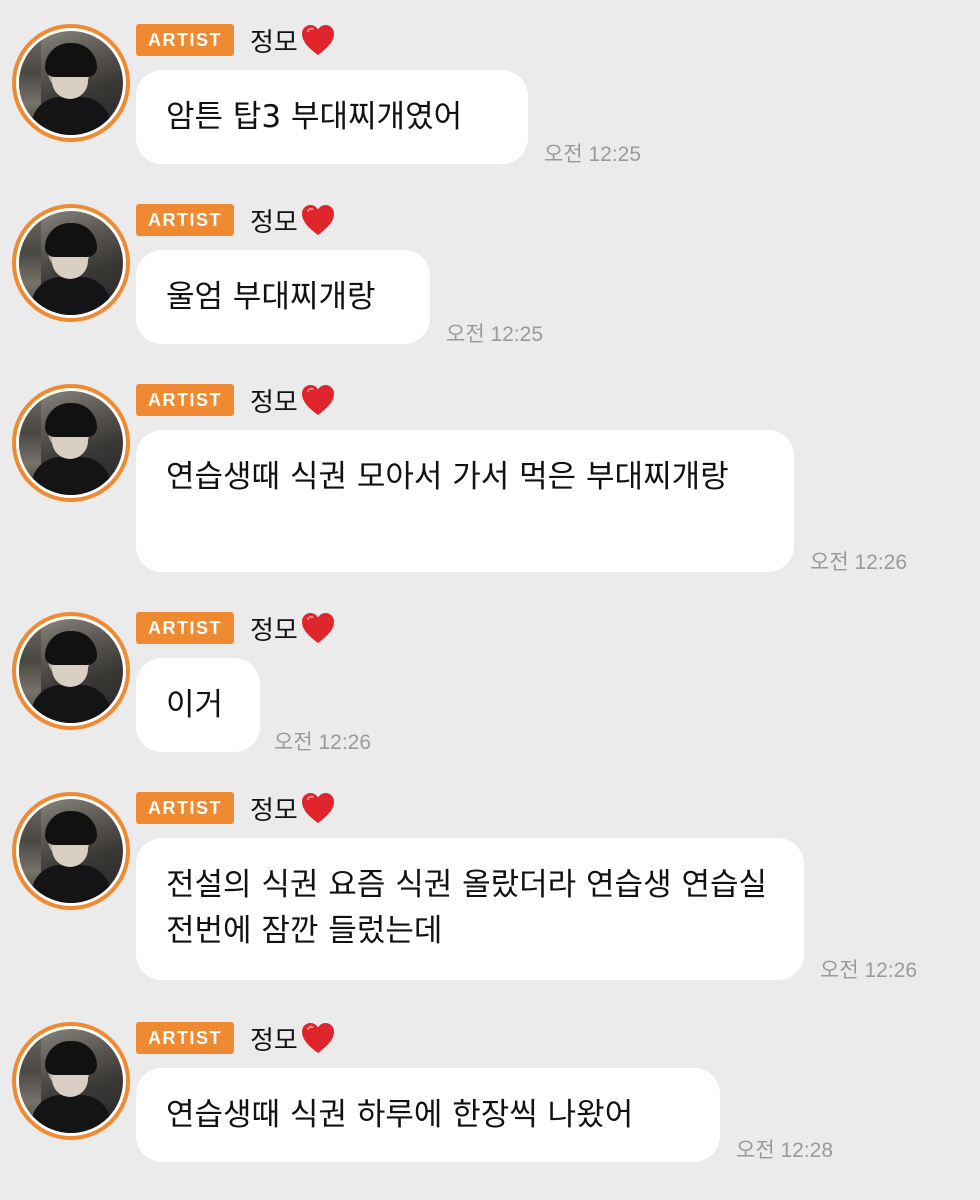 Image resolution: width=980 pixels, height=1200 pixels. Describe the element at coordinates (470, 909) in the screenshot. I see `message-bubble: 전설의 식권 요즘 식권 올랐더라 연습생 연습실 전번에 잠깐 들렀는데` at that location.